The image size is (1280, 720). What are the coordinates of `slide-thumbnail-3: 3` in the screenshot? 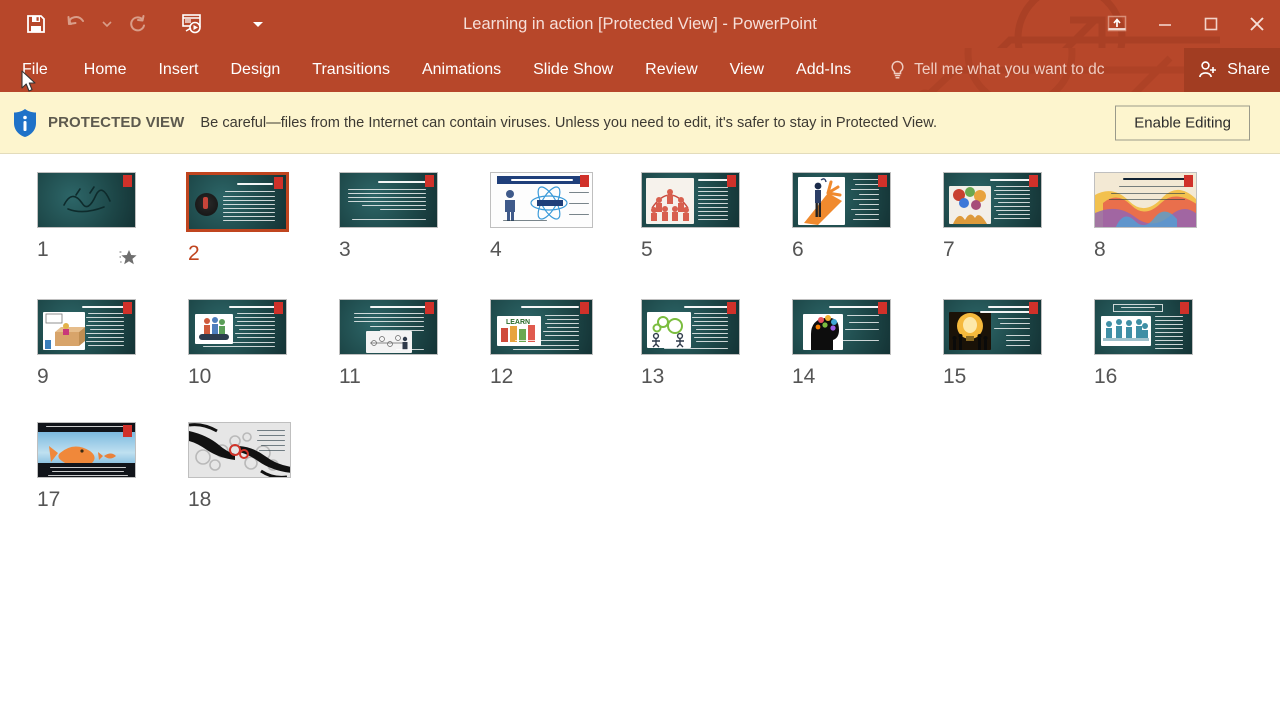 It's located at (377, 217).